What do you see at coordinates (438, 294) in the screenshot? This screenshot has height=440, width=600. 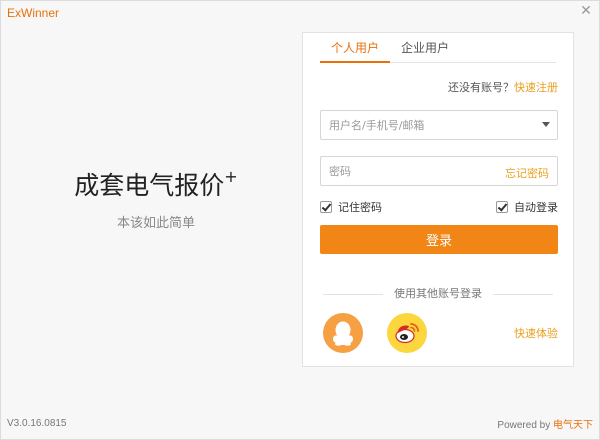 I see `other-login-divider: 使用其他账号登录` at bounding box center [438, 294].